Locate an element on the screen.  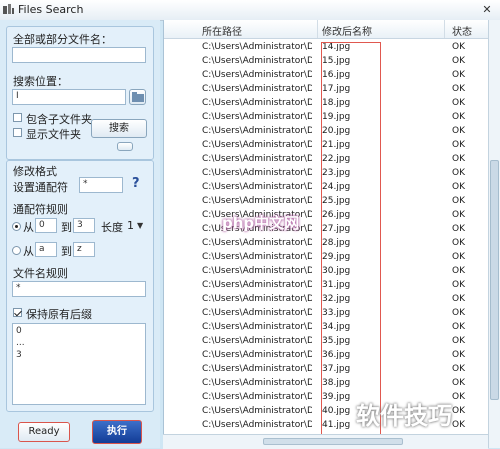
table-row: C:\Users\Administrator\De... 37.jpg OK is located at coordinates (326, 370).